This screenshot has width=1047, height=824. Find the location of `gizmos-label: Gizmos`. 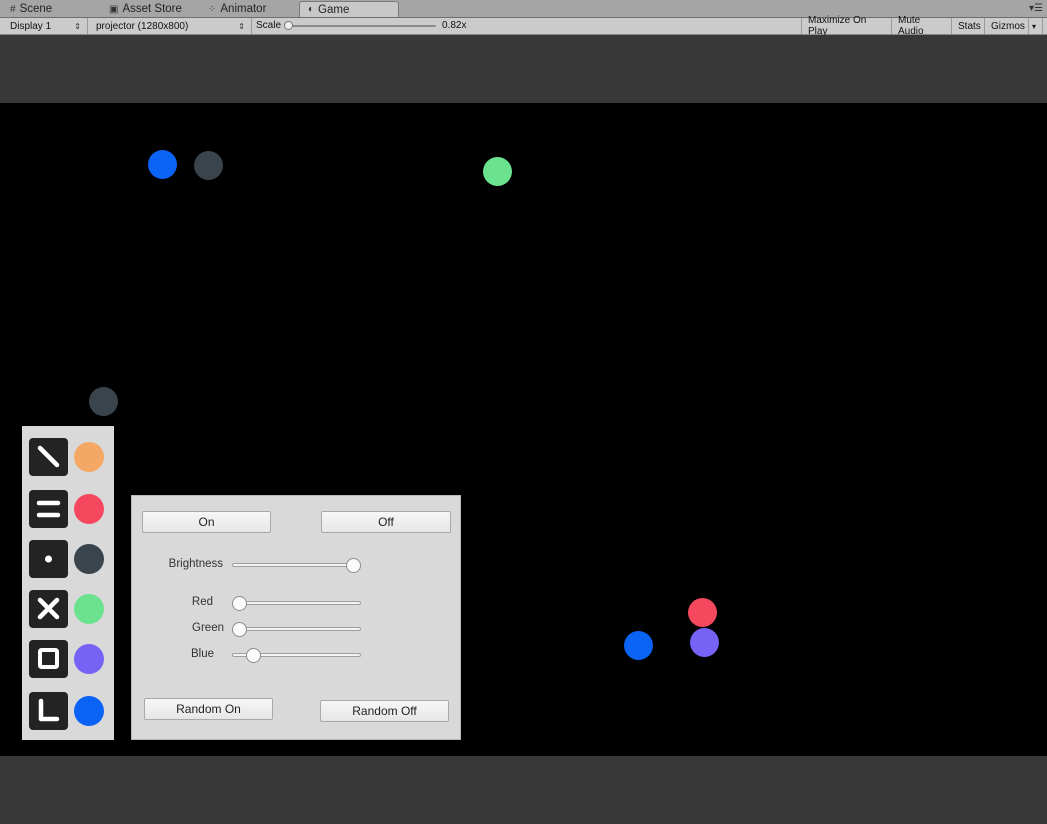

gizmos-label: Gizmos is located at coordinates (1008, 26).